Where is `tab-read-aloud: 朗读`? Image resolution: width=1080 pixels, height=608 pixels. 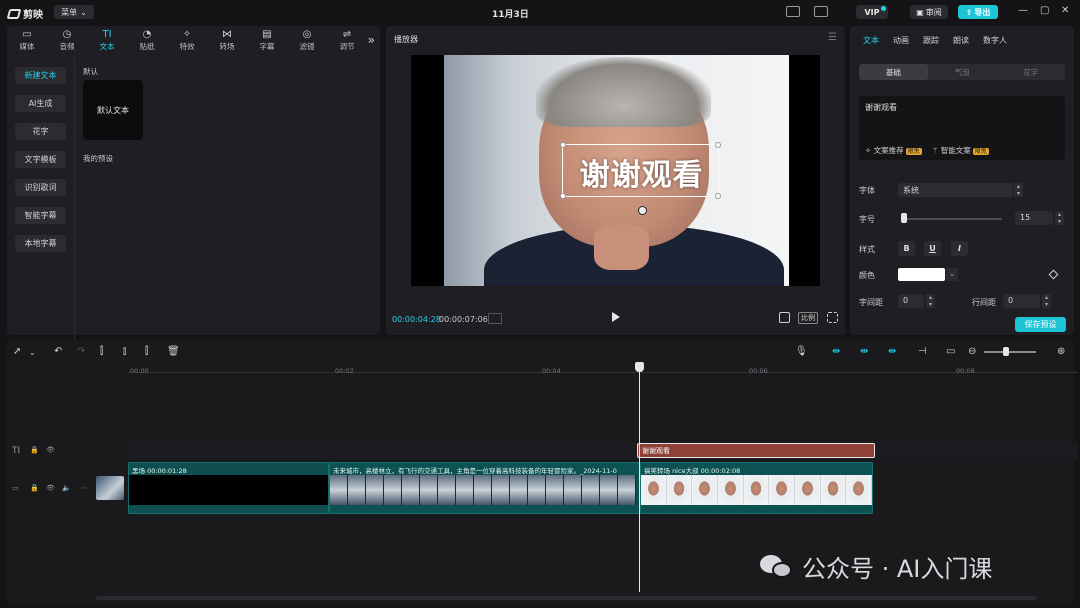
tab-read-aloud: 朗读 is located at coordinates (961, 40).